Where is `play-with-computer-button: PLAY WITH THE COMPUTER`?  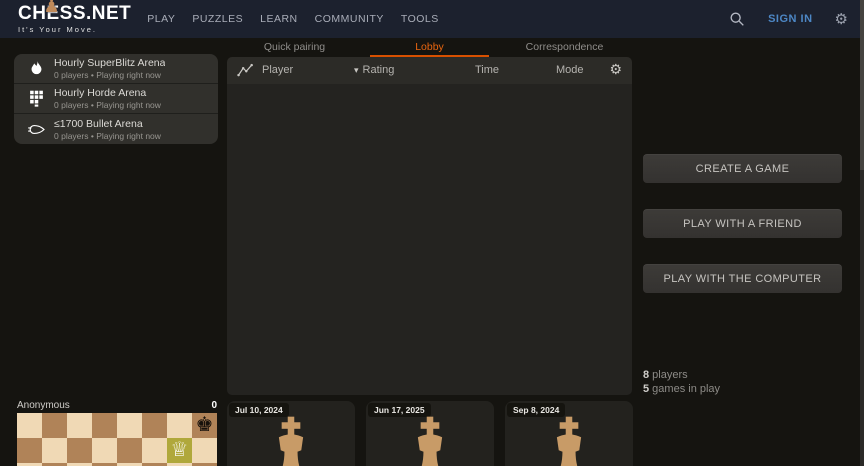 play-with-computer-button: PLAY WITH THE COMPUTER is located at coordinates (742, 278).